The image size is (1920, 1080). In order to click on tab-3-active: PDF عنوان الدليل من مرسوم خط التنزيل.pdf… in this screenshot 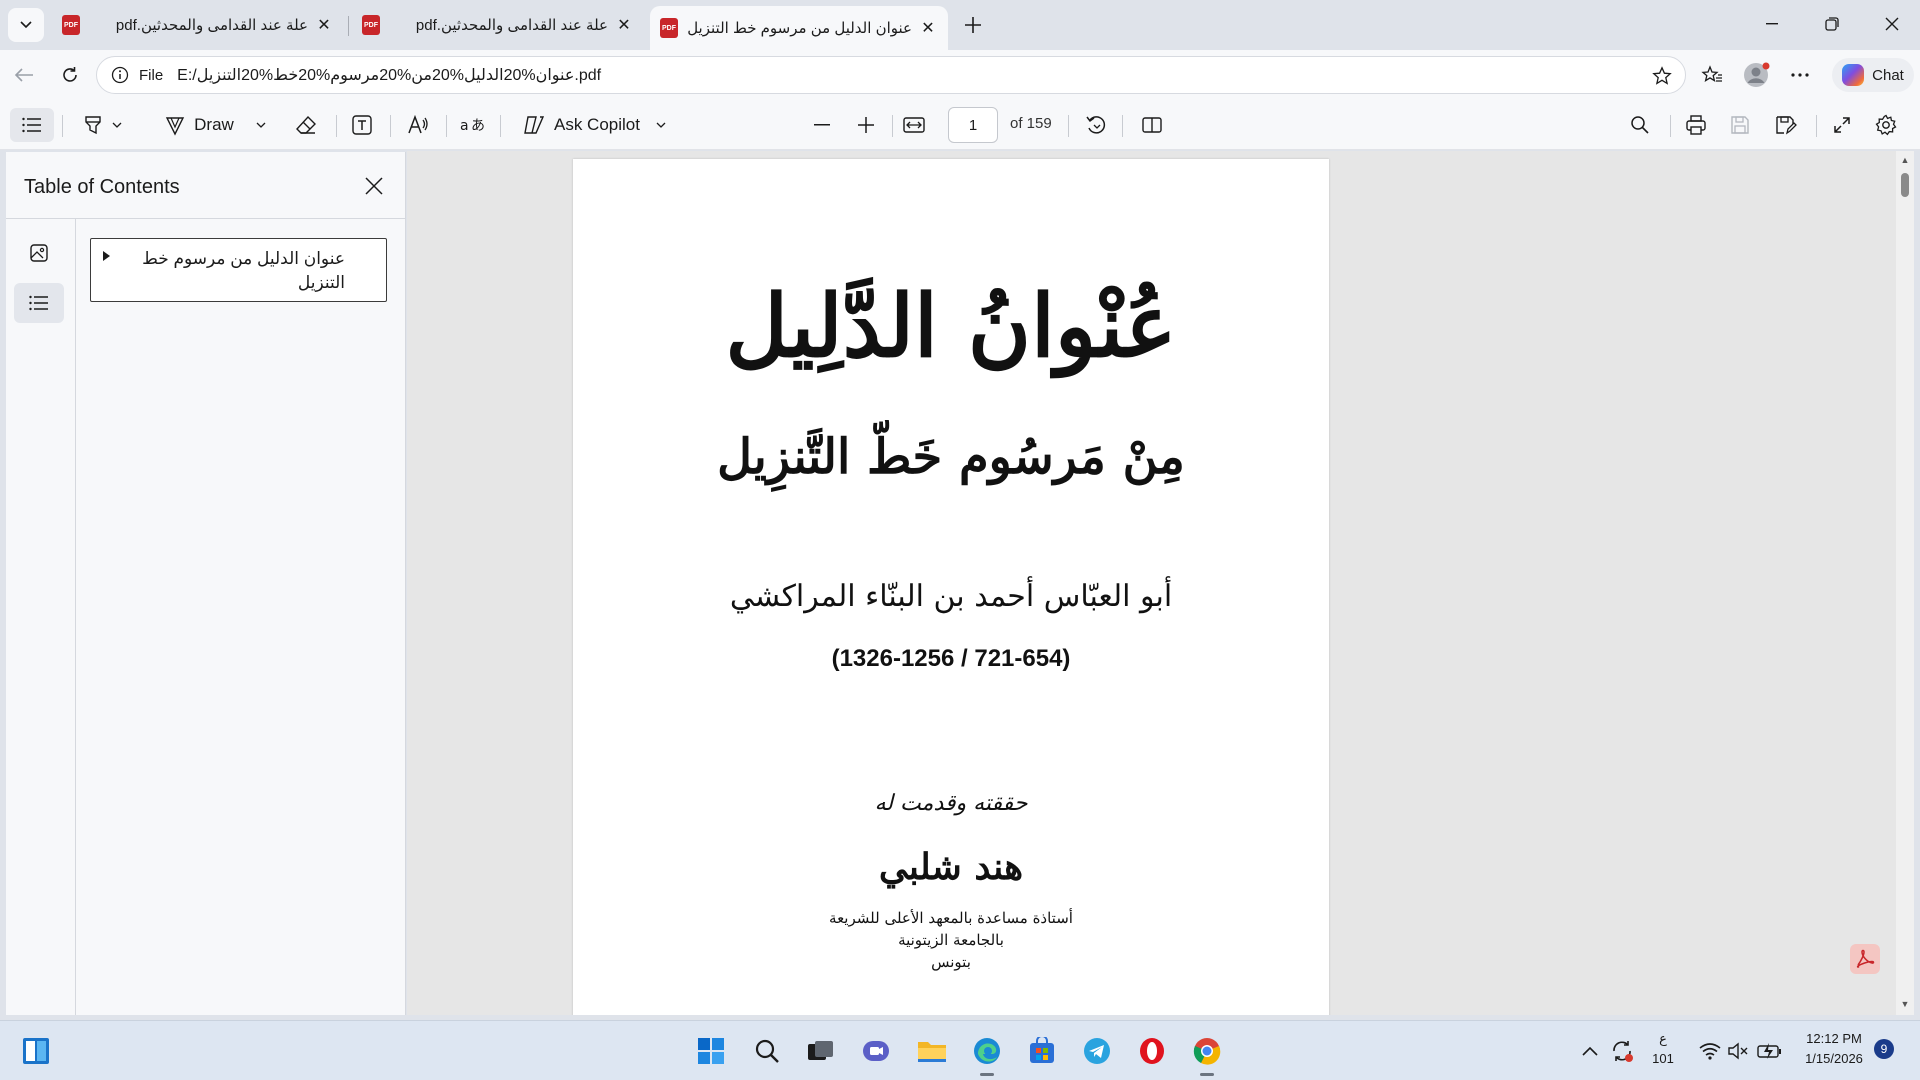, I will do `click(799, 28)`.